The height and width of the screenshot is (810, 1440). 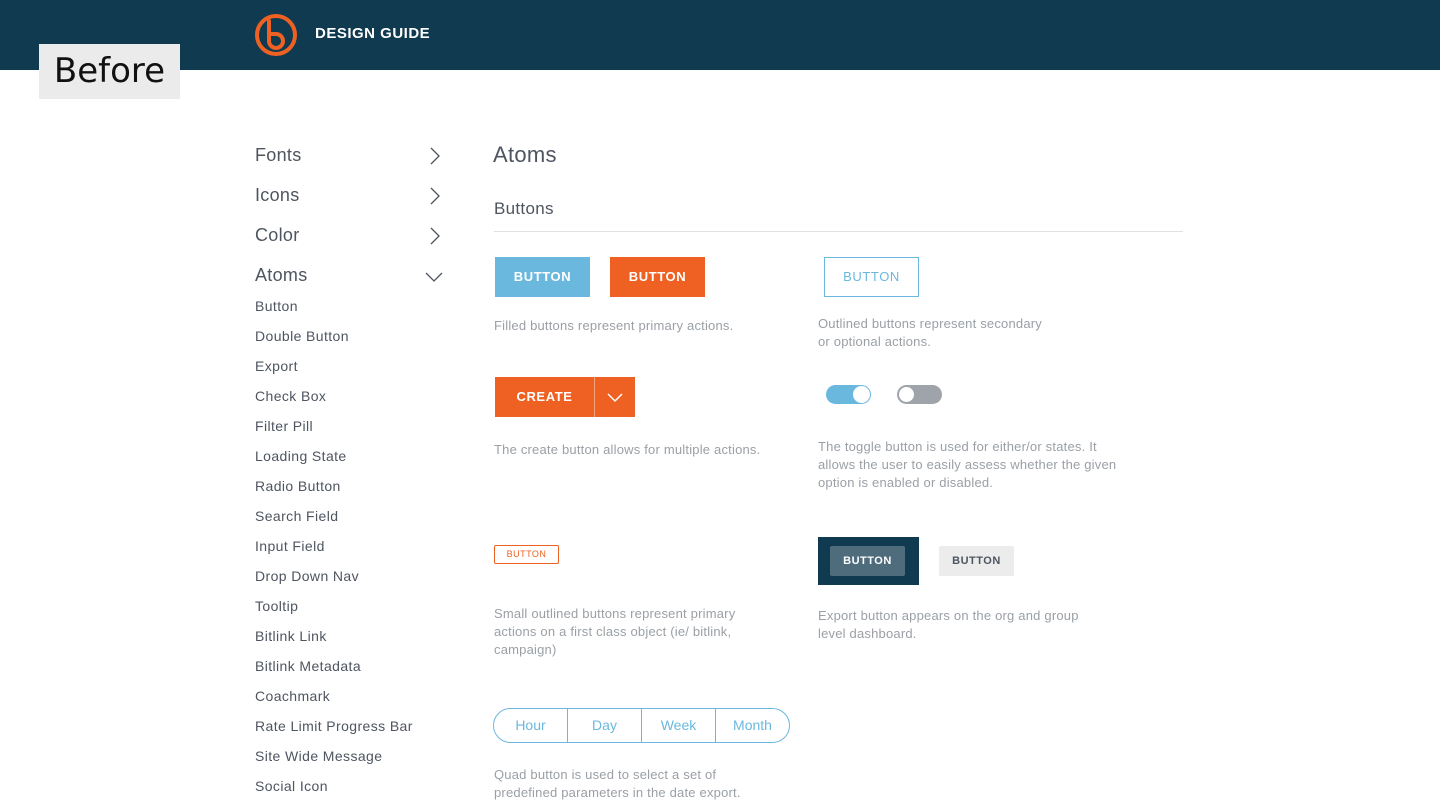 I want to click on quad-month-button: Month, so click(x=752, y=725).